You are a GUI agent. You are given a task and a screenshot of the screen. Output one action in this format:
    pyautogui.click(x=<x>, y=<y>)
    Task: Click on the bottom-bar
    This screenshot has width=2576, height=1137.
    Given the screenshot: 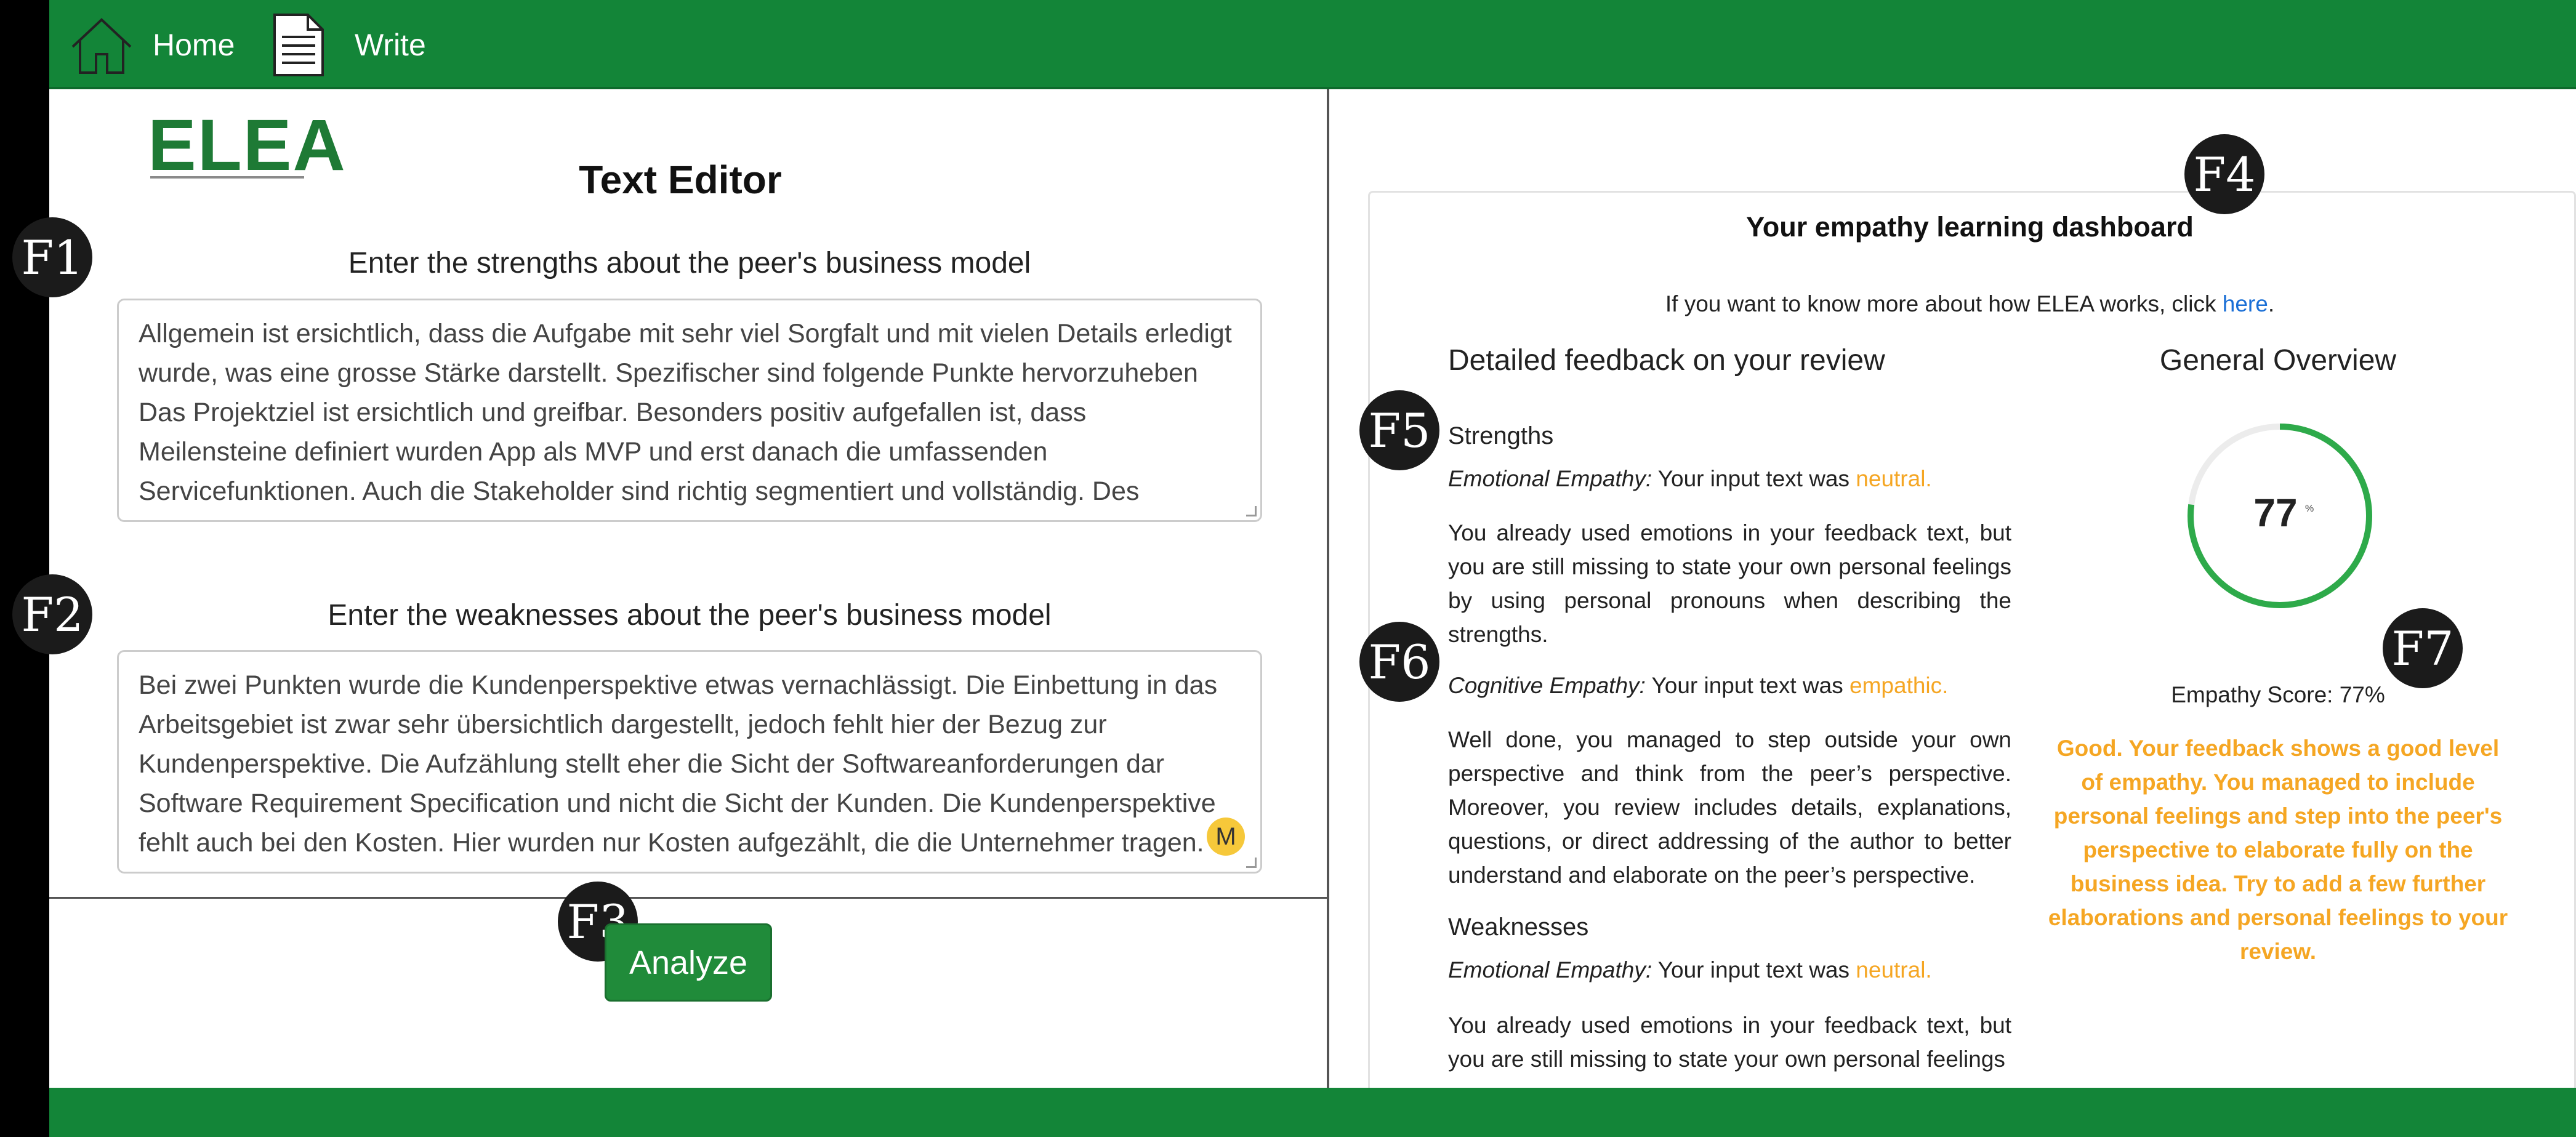 What is the action you would take?
    pyautogui.click(x=1312, y=1112)
    